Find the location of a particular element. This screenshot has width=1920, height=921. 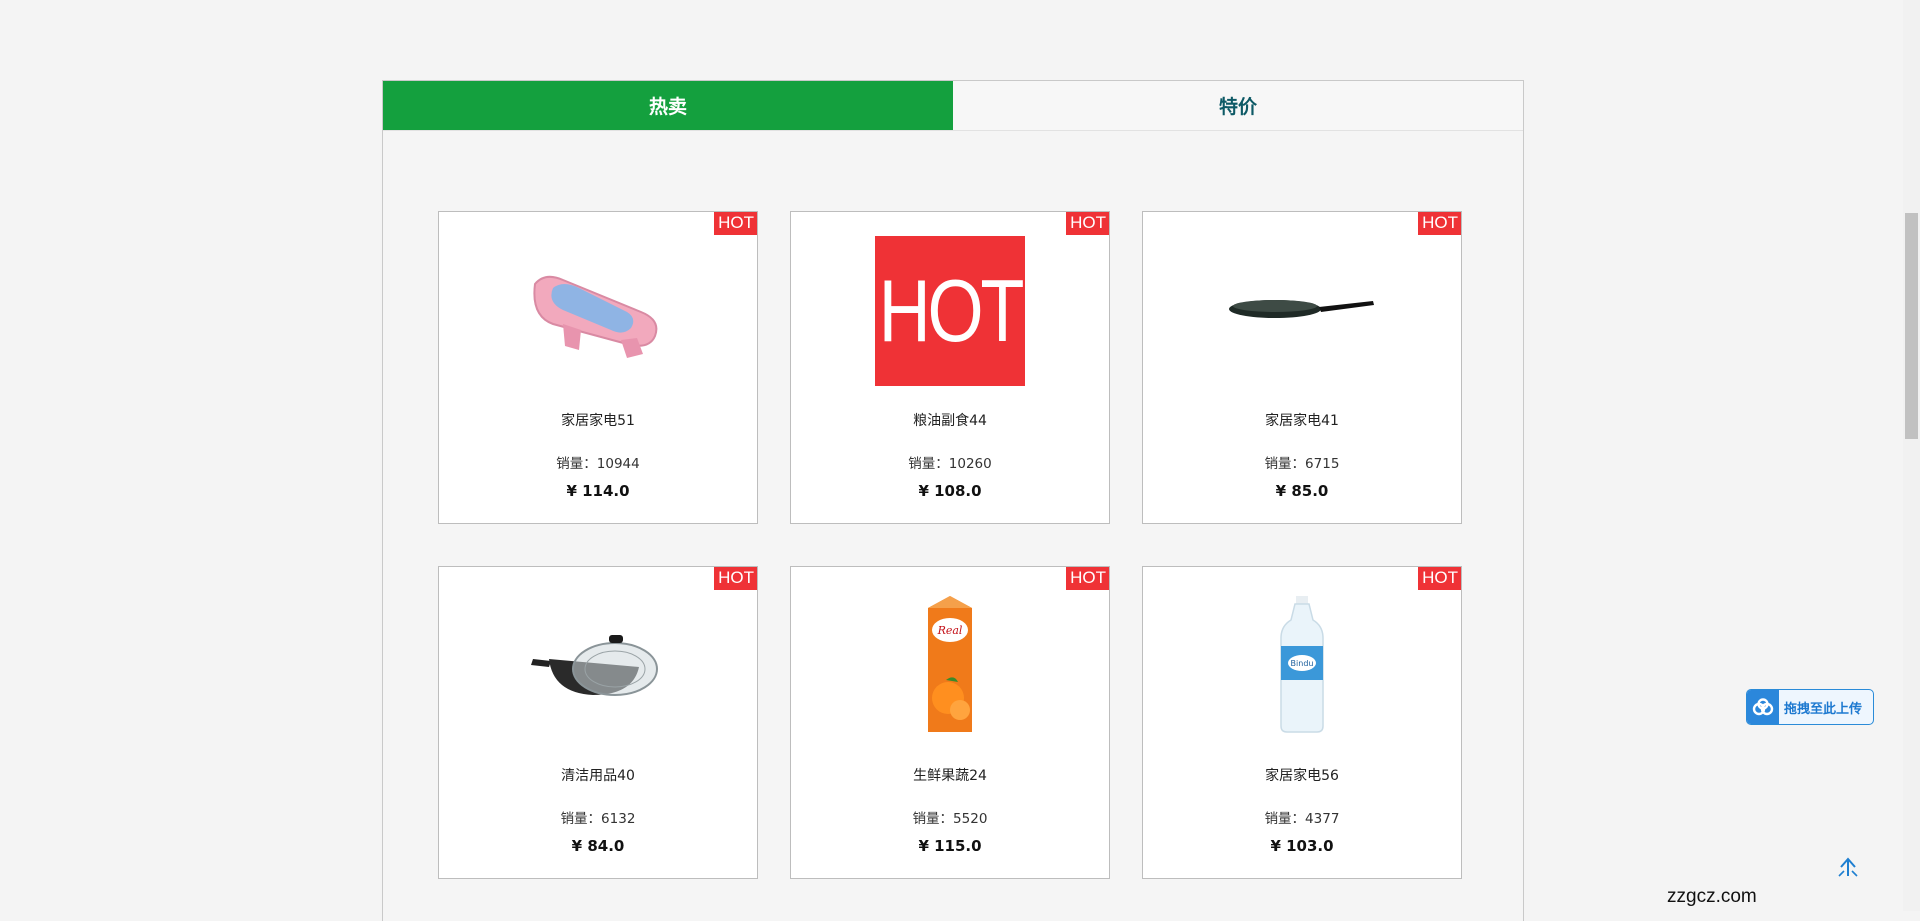

product-name: 家居家电41 is located at coordinates (1302, 421).